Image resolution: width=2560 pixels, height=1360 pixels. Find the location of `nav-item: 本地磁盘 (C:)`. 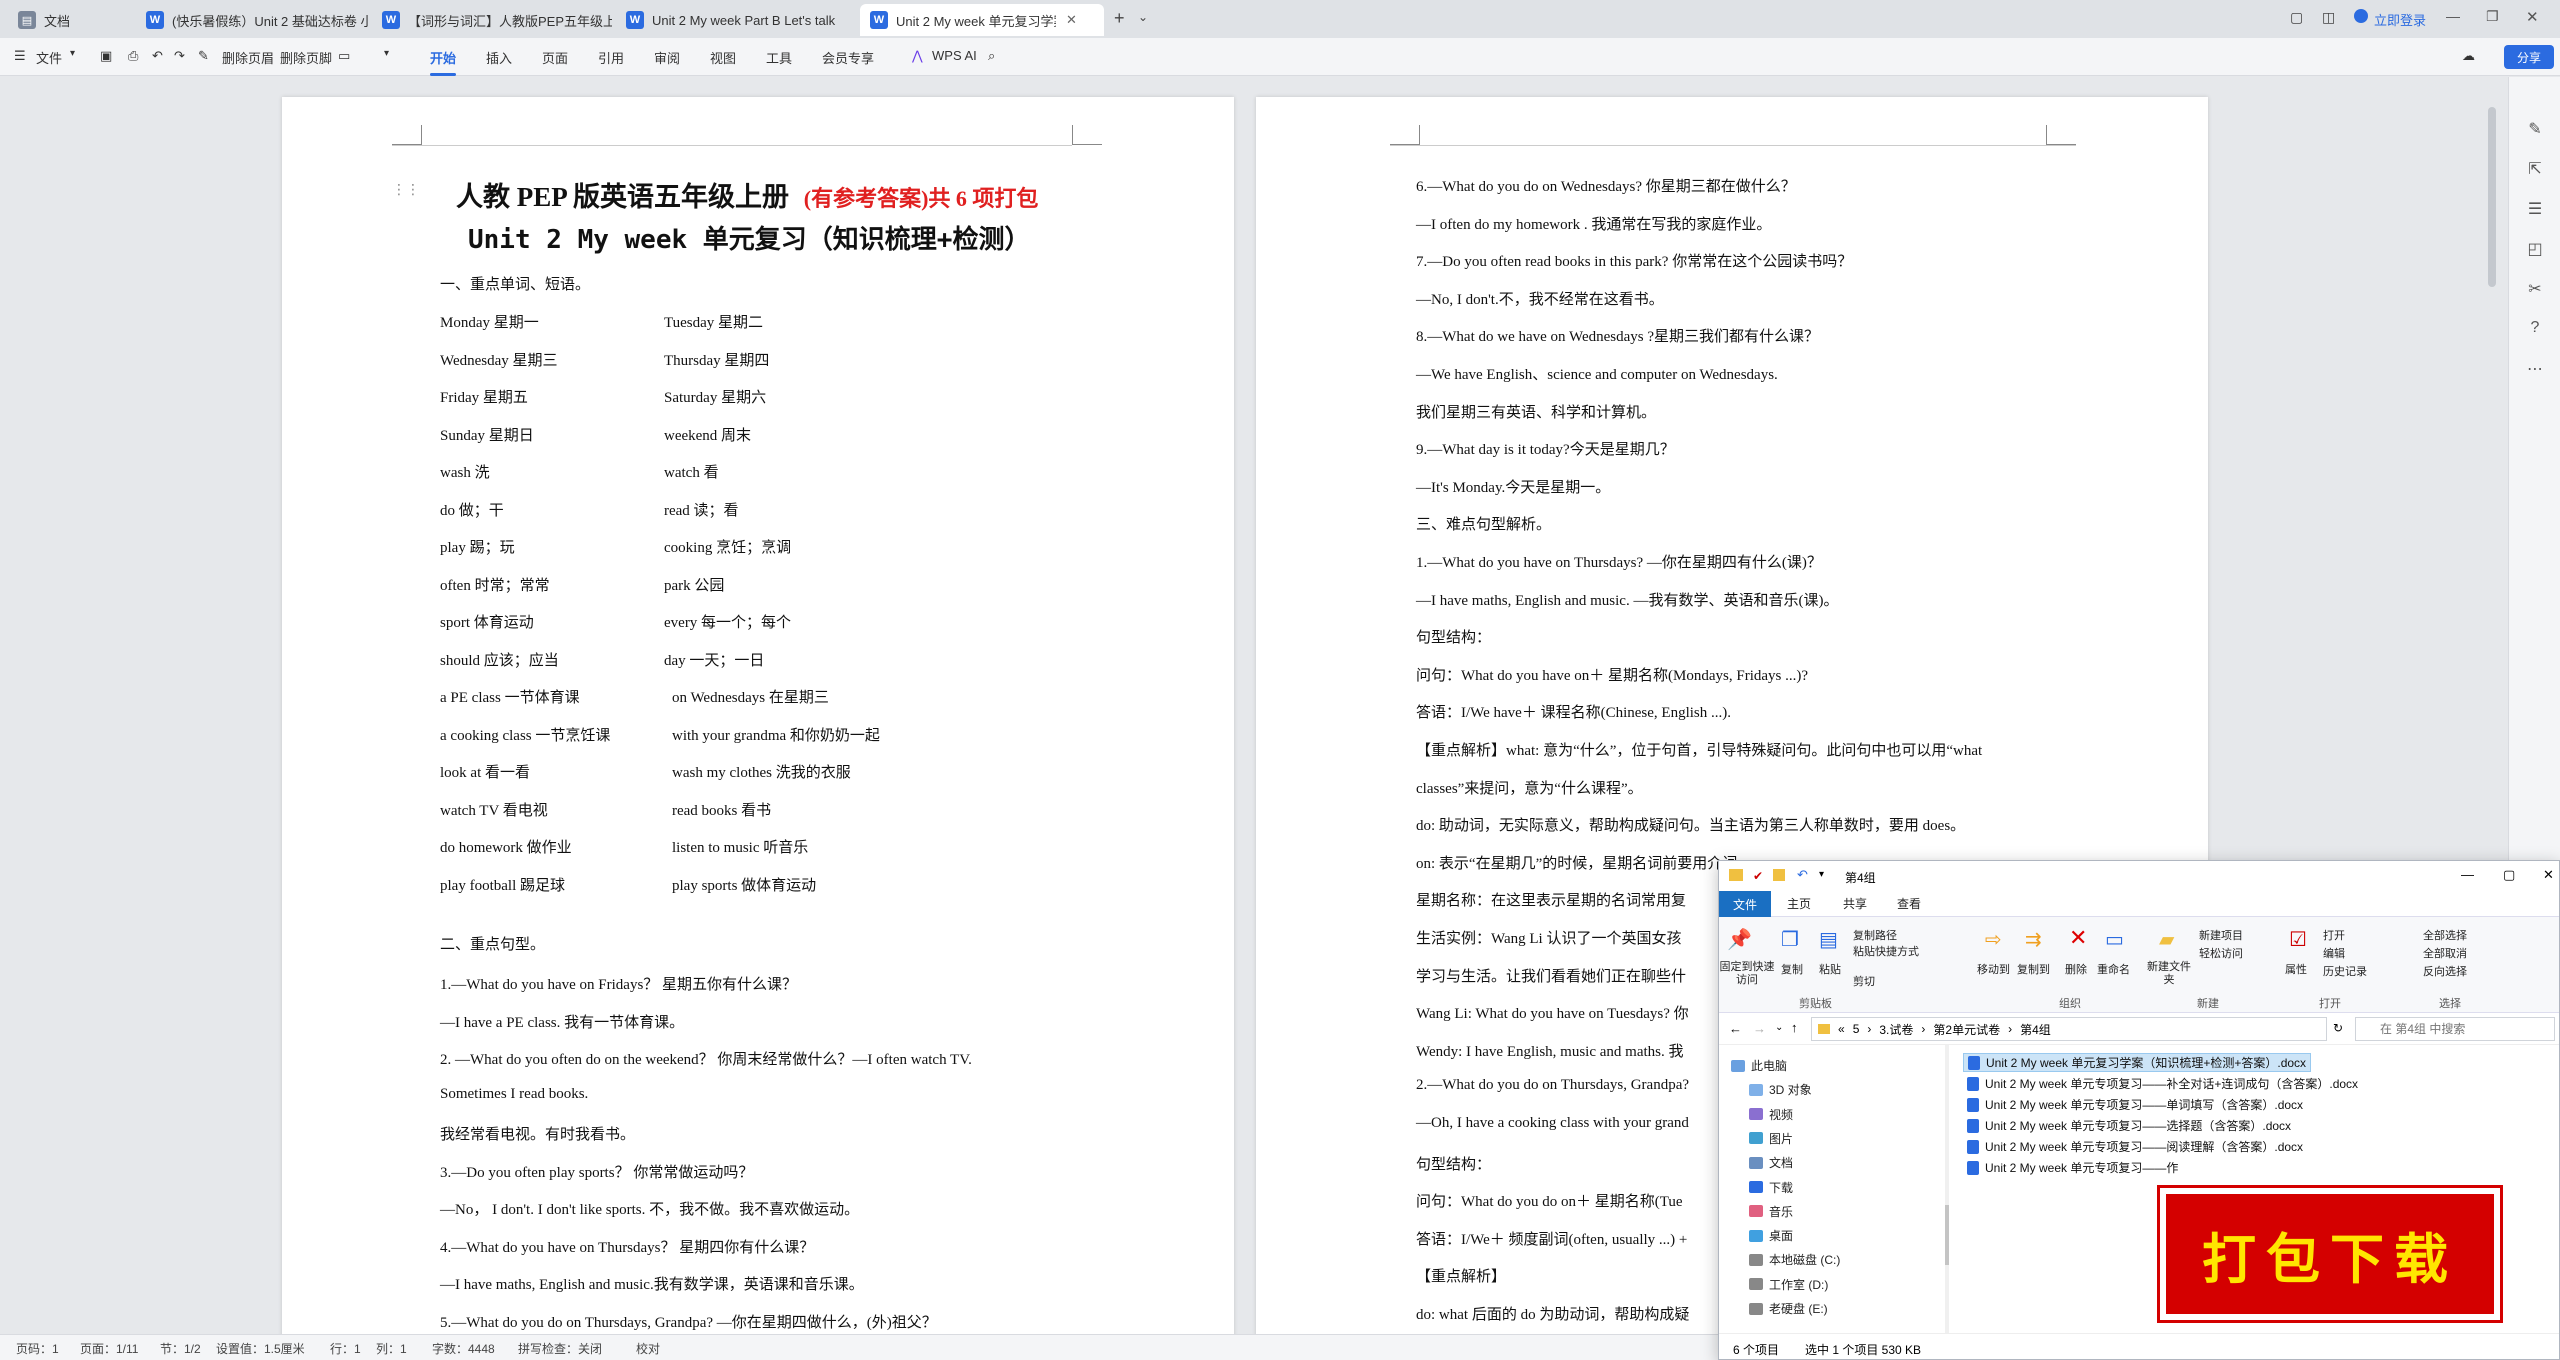

nav-item: 本地磁盘 (C:) is located at coordinates (1794, 1259).